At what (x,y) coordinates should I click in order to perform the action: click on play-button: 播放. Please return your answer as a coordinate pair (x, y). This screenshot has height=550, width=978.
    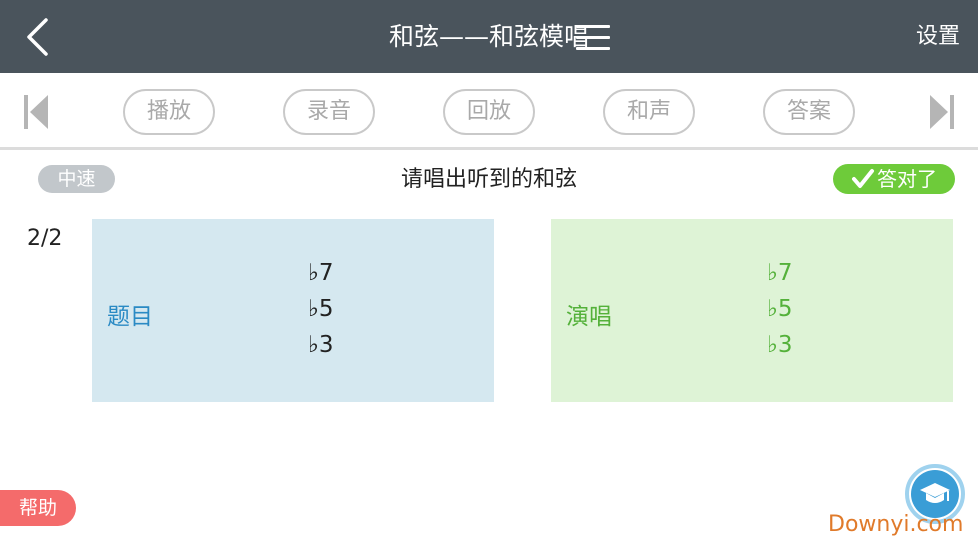
    Looking at the image, I should click on (169, 112).